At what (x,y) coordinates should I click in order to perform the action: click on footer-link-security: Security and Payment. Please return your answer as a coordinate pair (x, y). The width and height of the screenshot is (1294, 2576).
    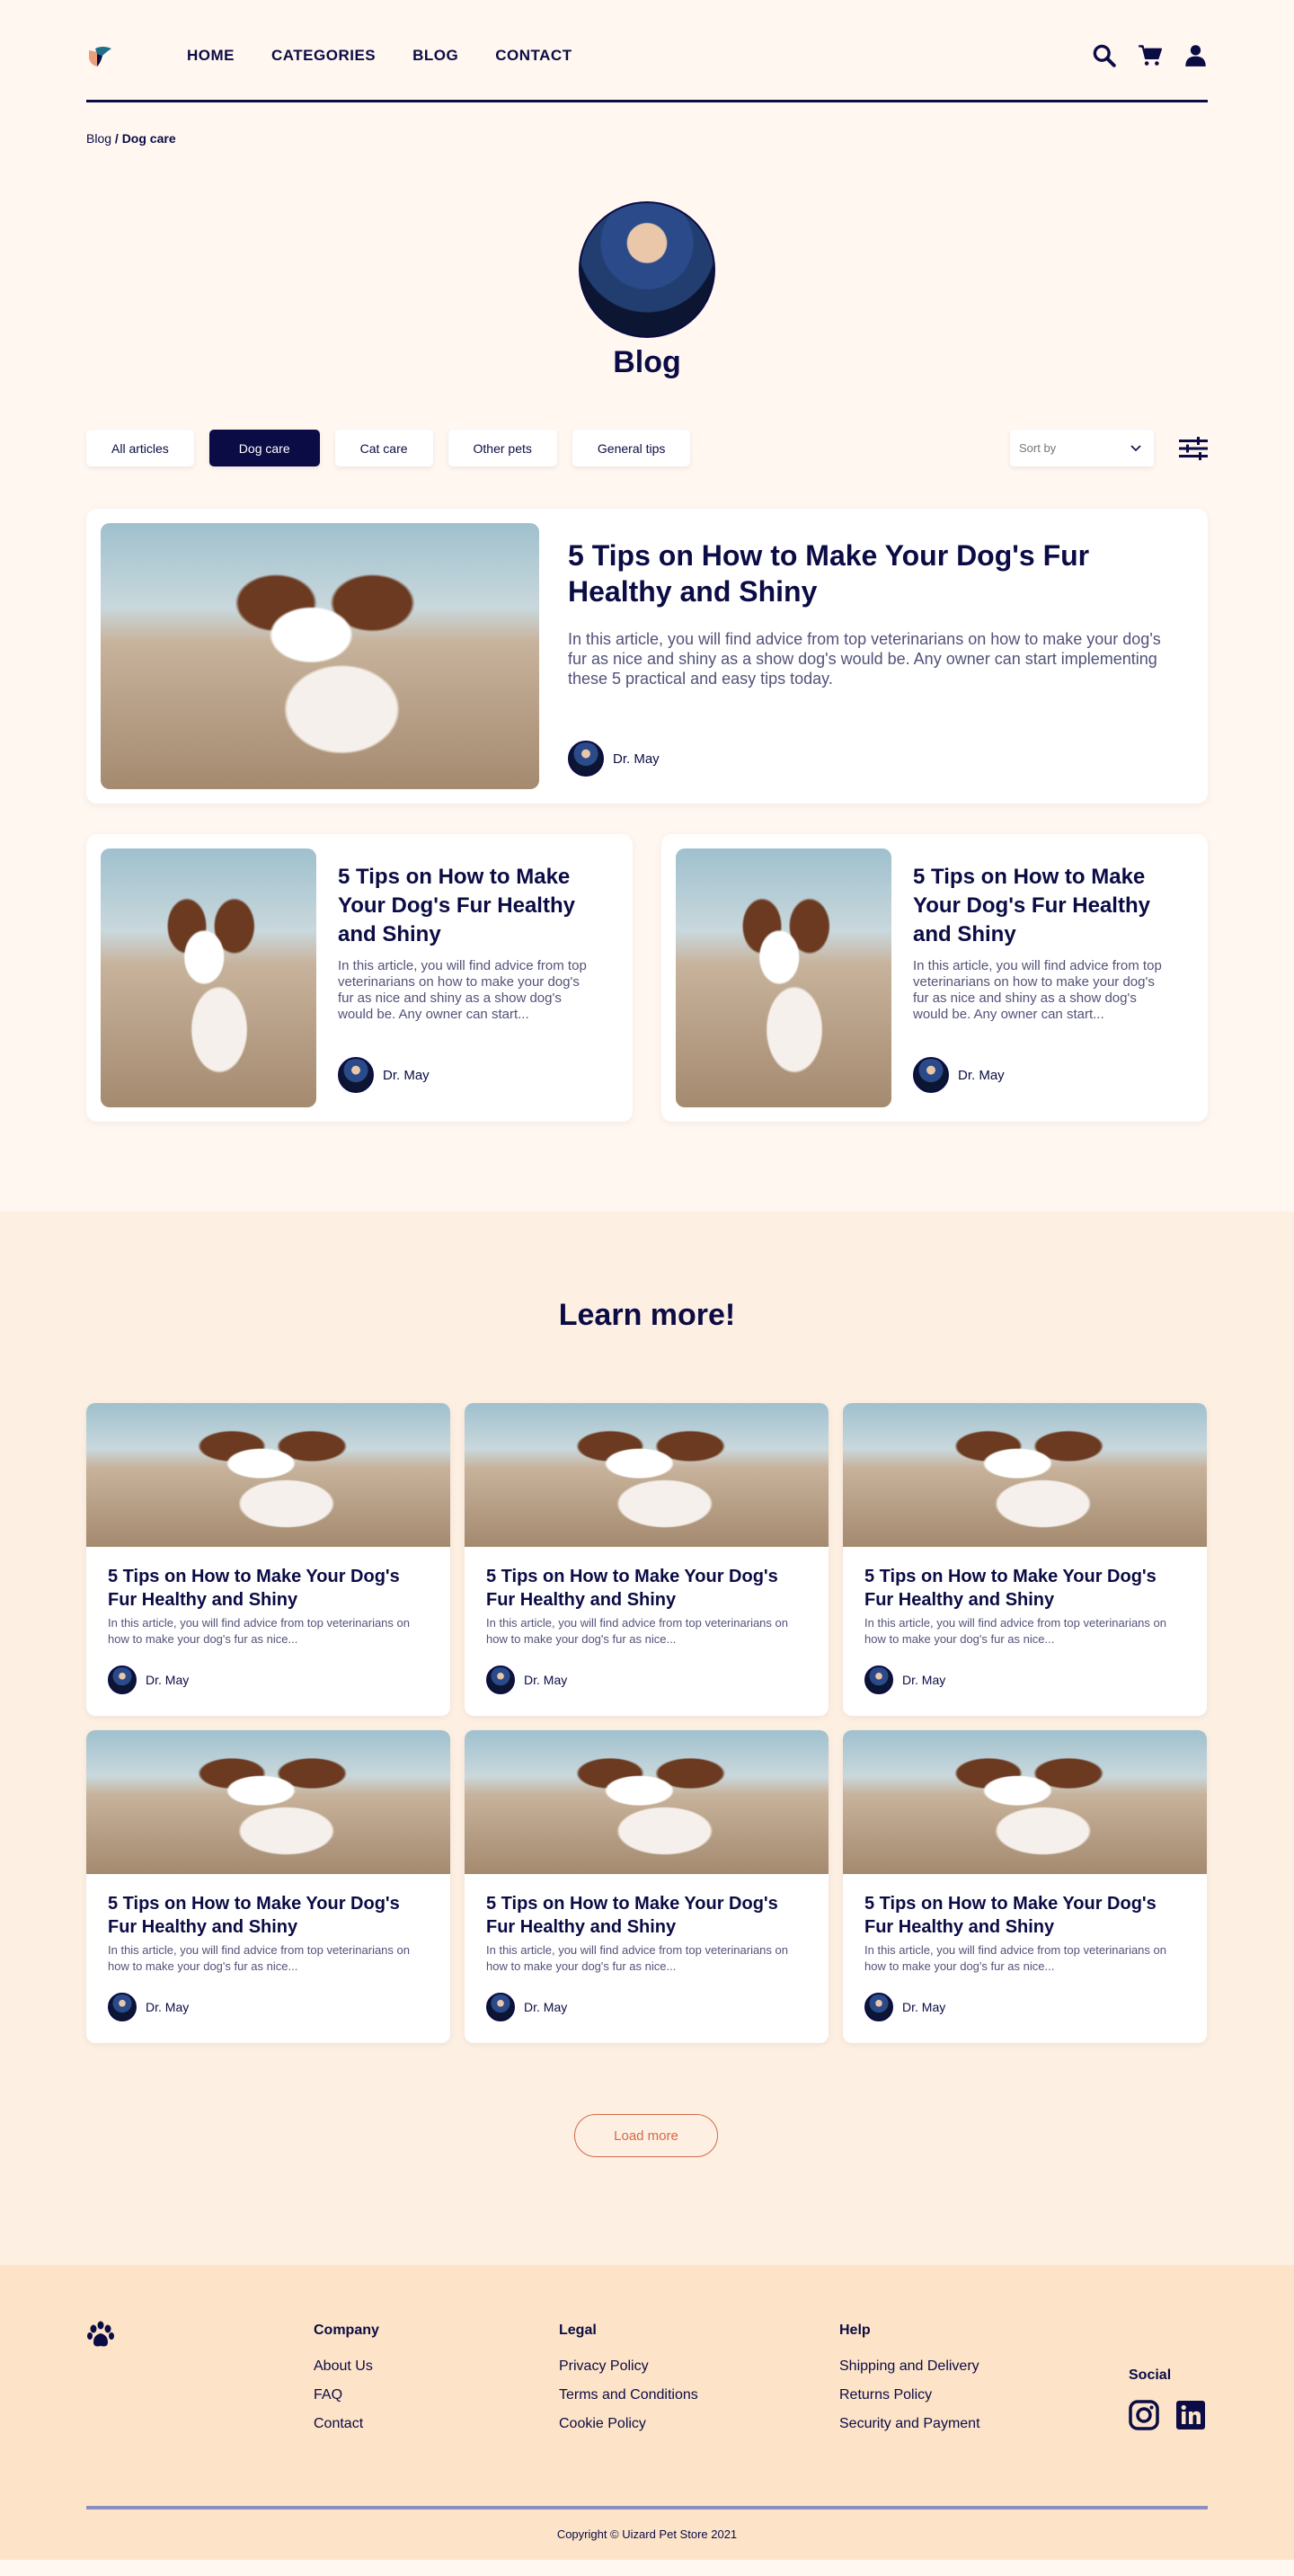
    Looking at the image, I should click on (909, 2424).